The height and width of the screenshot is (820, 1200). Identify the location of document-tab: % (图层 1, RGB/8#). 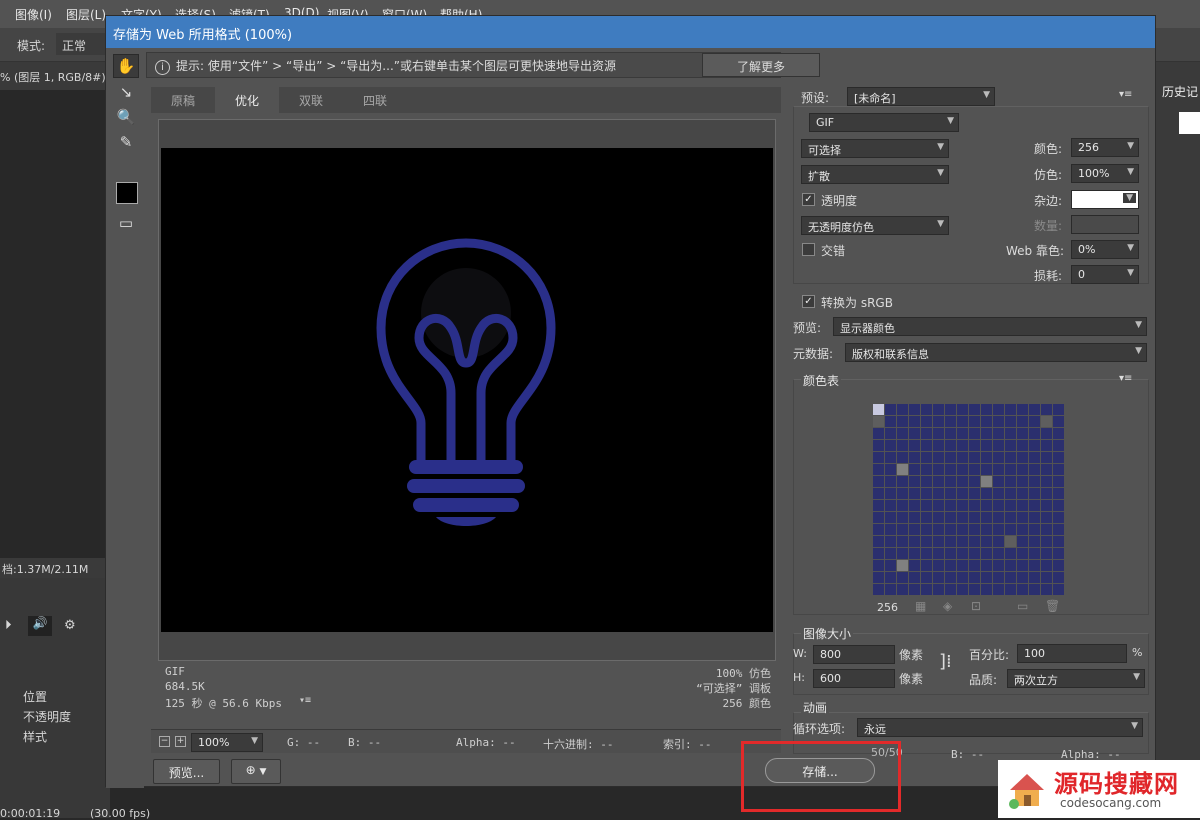
(55, 76).